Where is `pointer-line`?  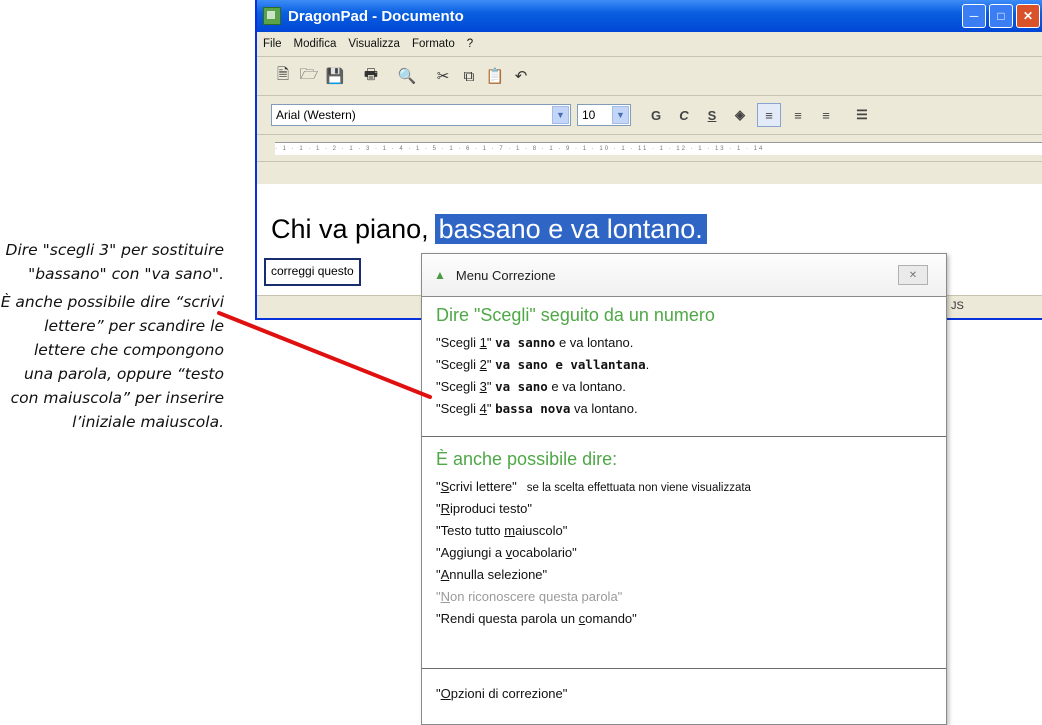
pointer-line is located at coordinates (324, 355).